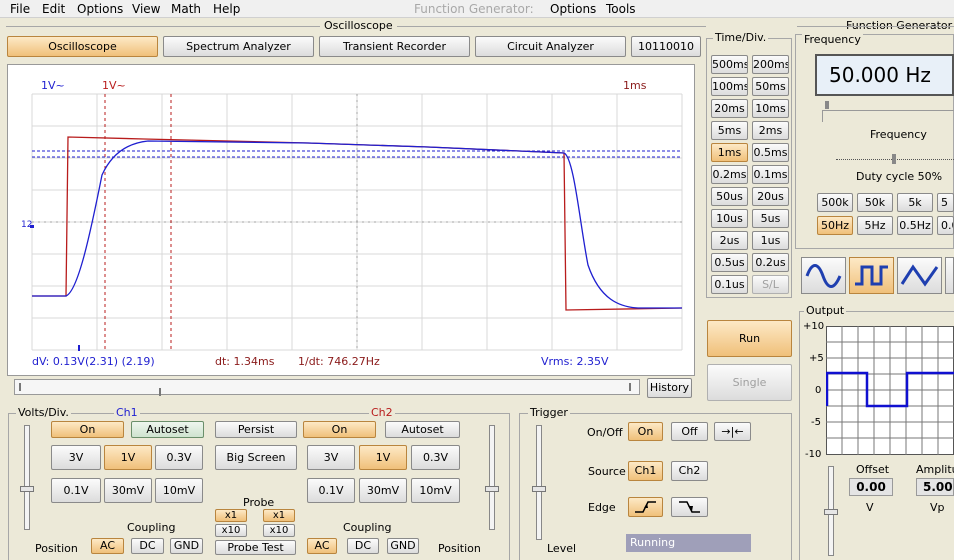 This screenshot has width=954, height=560. What do you see at coordinates (147, 546) in the screenshot?
I see `ch1-dc-button: DC` at bounding box center [147, 546].